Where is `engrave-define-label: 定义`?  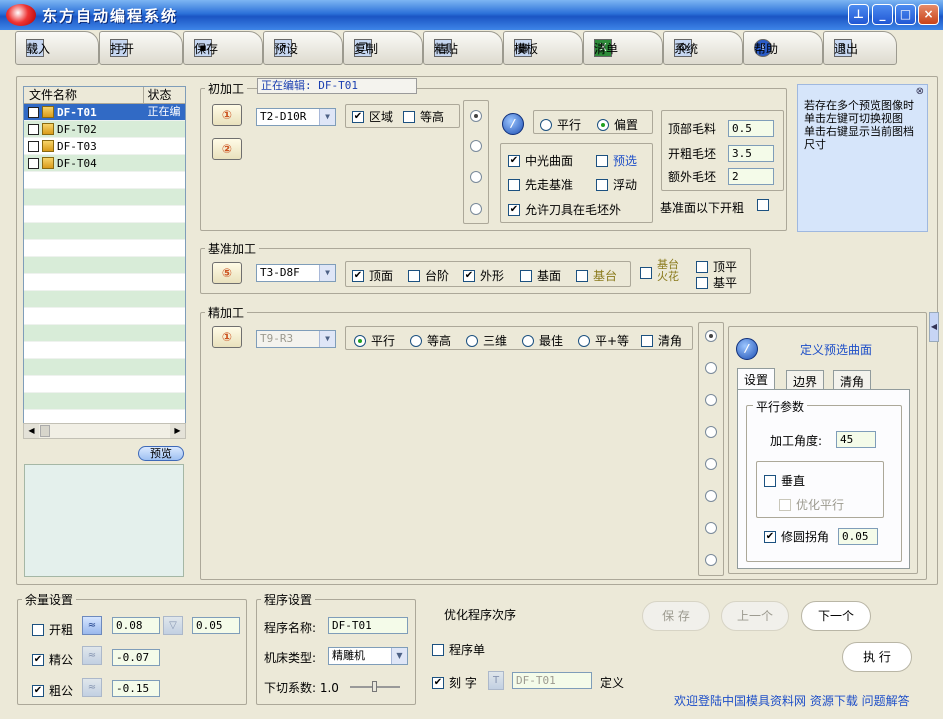
engrave-define-label: 定义 is located at coordinates (612, 682).